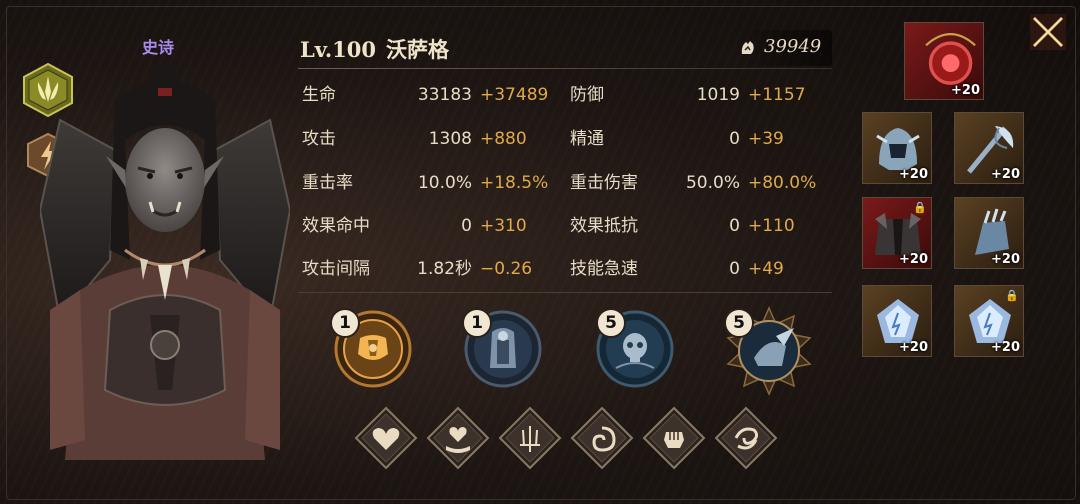 The height and width of the screenshot is (504, 1080). What do you see at coordinates (793, 46) in the screenshot?
I see `combat-power-value: 39949` at bounding box center [793, 46].